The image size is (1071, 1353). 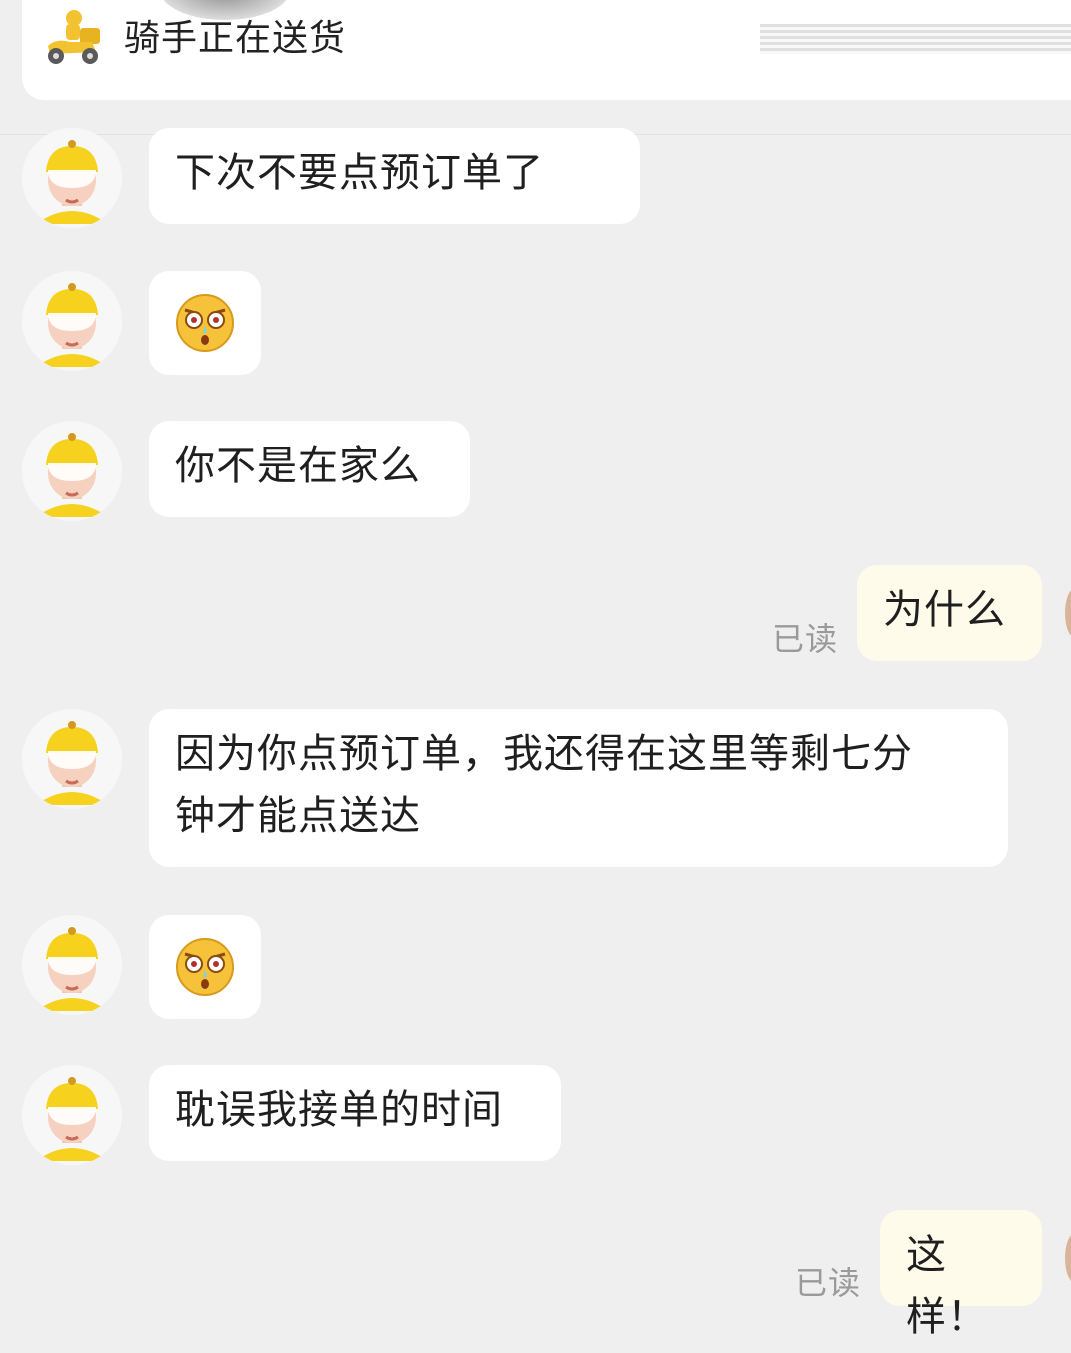 What do you see at coordinates (947, 1286) in the screenshot?
I see `message-text: 这样！` at bounding box center [947, 1286].